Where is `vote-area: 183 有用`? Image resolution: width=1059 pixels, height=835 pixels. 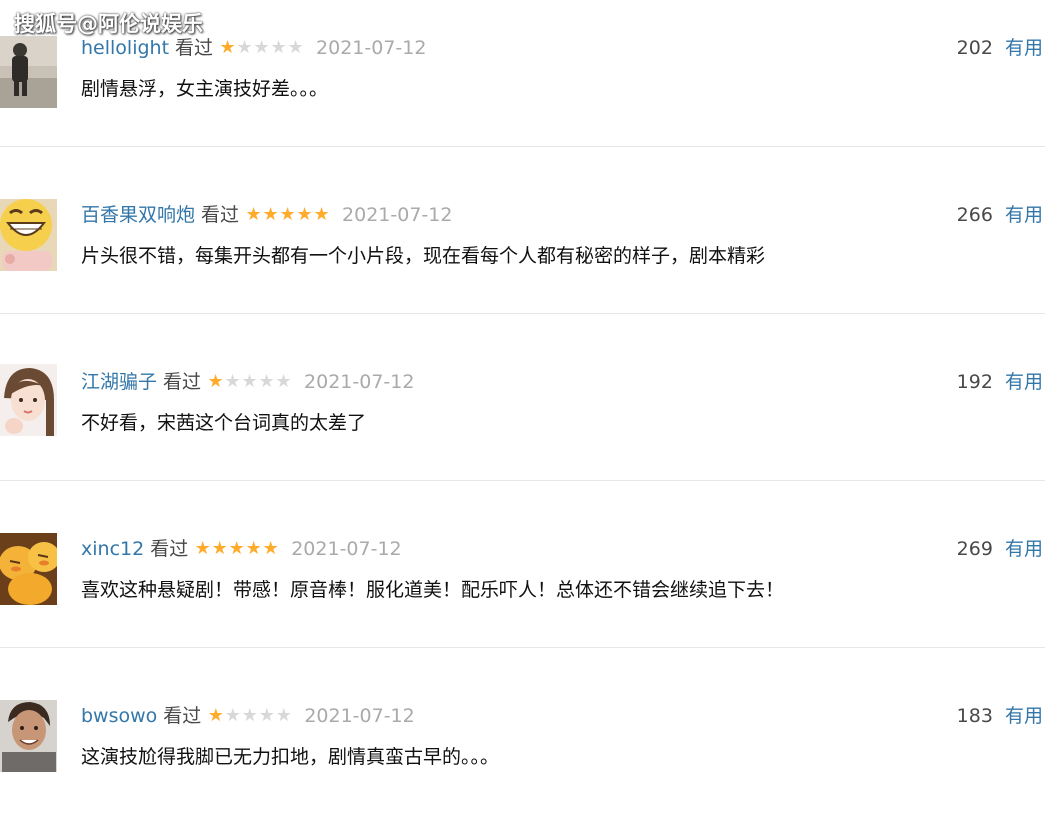
vote-area: 183 有用 is located at coordinates (1000, 716).